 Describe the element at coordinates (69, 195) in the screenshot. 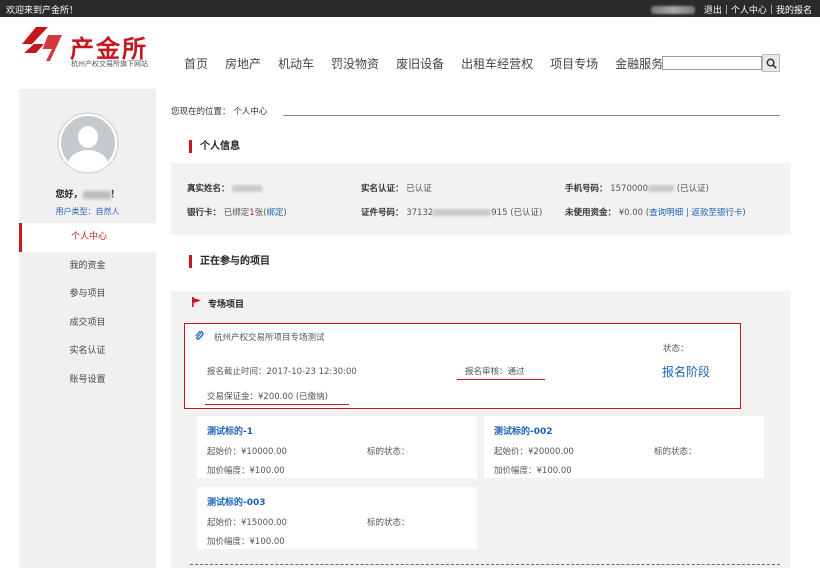

I see `greeting-prefix: 您好，` at that location.